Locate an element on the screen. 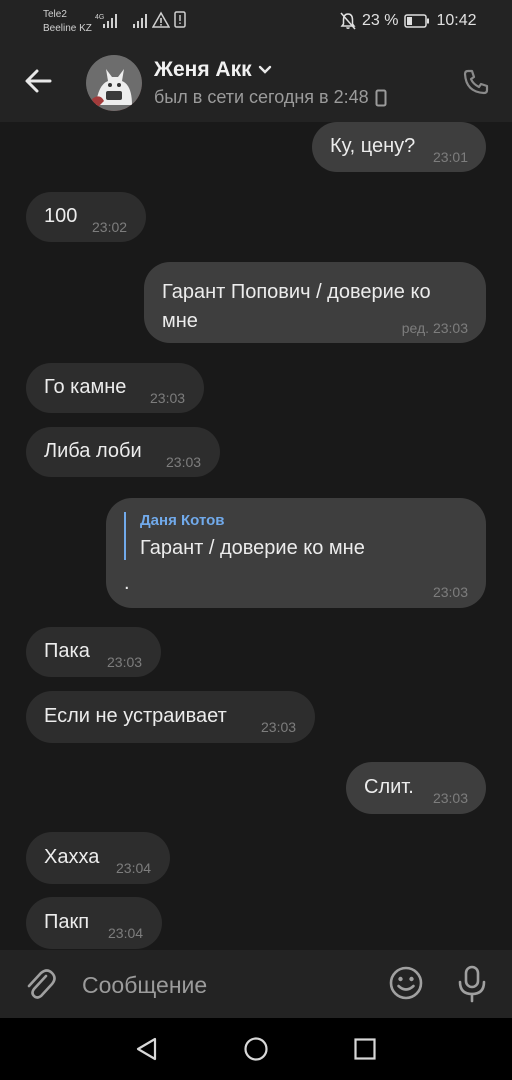  message-text-line: мне is located at coordinates (180, 321).